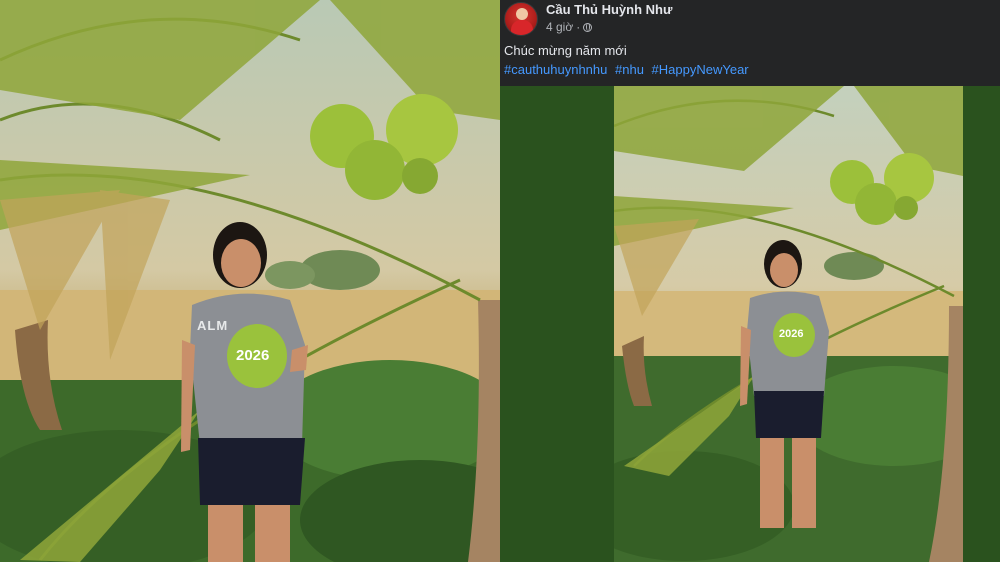 This screenshot has width=1000, height=562. I want to click on post-meta: 4 giờ ·, so click(569, 27).